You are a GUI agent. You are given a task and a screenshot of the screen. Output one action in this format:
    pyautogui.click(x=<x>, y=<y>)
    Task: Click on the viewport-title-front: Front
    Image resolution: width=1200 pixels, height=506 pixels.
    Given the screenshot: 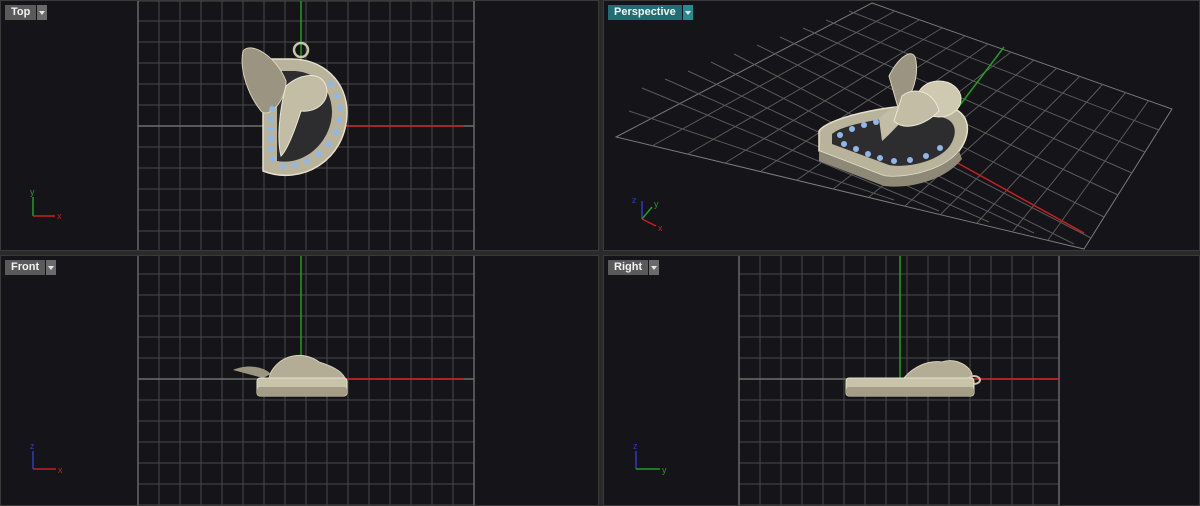 What is the action you would take?
    pyautogui.click(x=31, y=267)
    